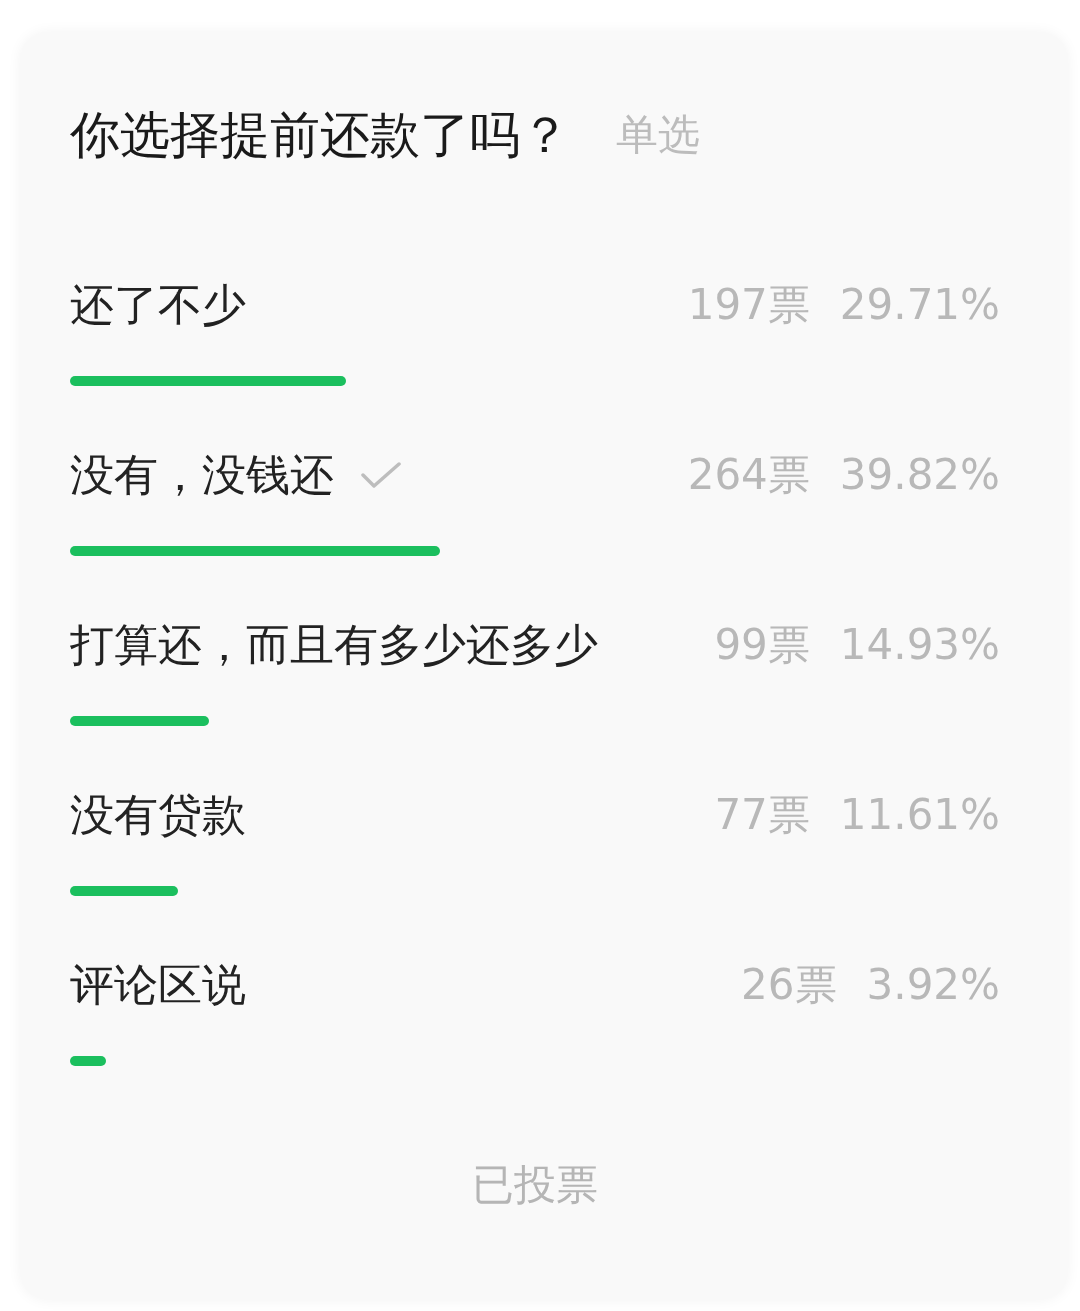 The image size is (1080, 1311). What do you see at coordinates (658, 135) in the screenshot?
I see `poll-mode-label: 单选` at bounding box center [658, 135].